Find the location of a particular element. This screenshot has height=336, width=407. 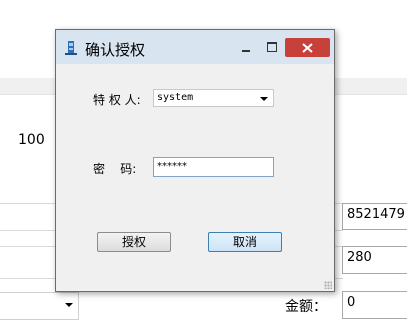

grantor-value: system is located at coordinates (175, 97).